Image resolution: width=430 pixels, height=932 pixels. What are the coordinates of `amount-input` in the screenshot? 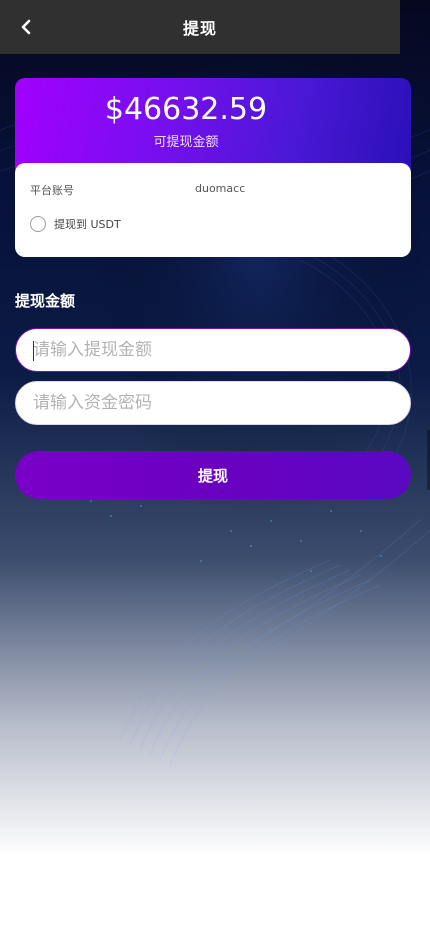 It's located at (213, 350).